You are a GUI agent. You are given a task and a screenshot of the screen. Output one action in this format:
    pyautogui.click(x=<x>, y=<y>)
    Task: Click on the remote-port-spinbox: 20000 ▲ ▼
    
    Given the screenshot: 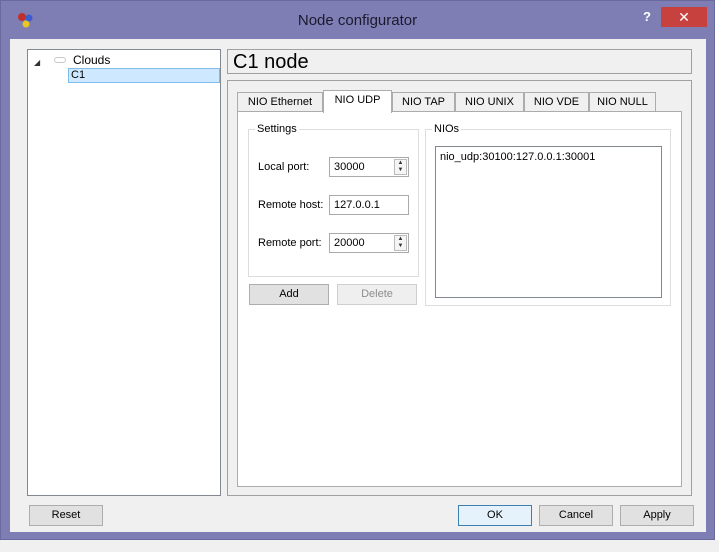 What is the action you would take?
    pyautogui.click(x=369, y=243)
    